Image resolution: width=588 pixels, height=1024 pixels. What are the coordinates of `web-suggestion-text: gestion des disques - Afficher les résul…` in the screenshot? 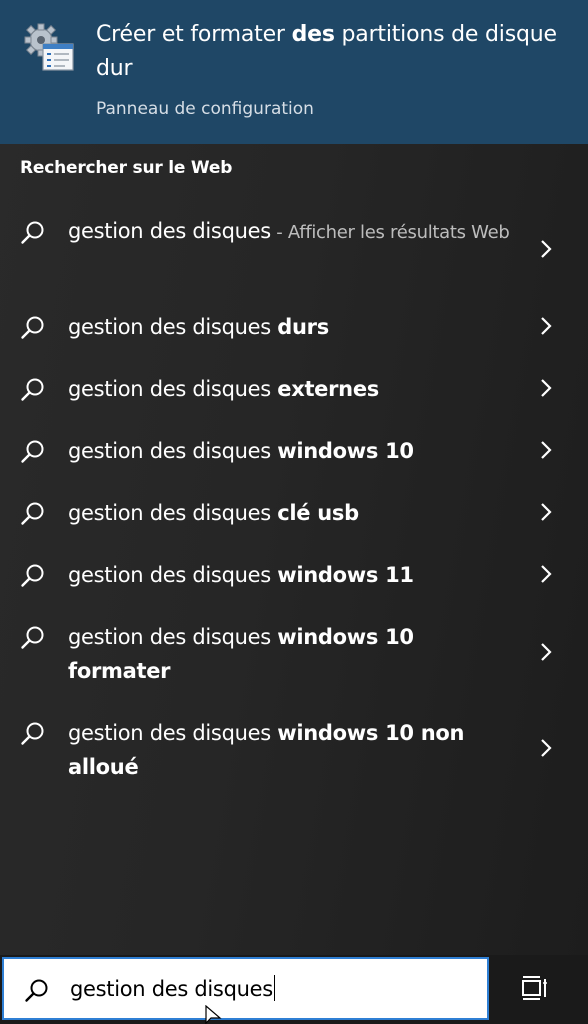 It's located at (289, 231).